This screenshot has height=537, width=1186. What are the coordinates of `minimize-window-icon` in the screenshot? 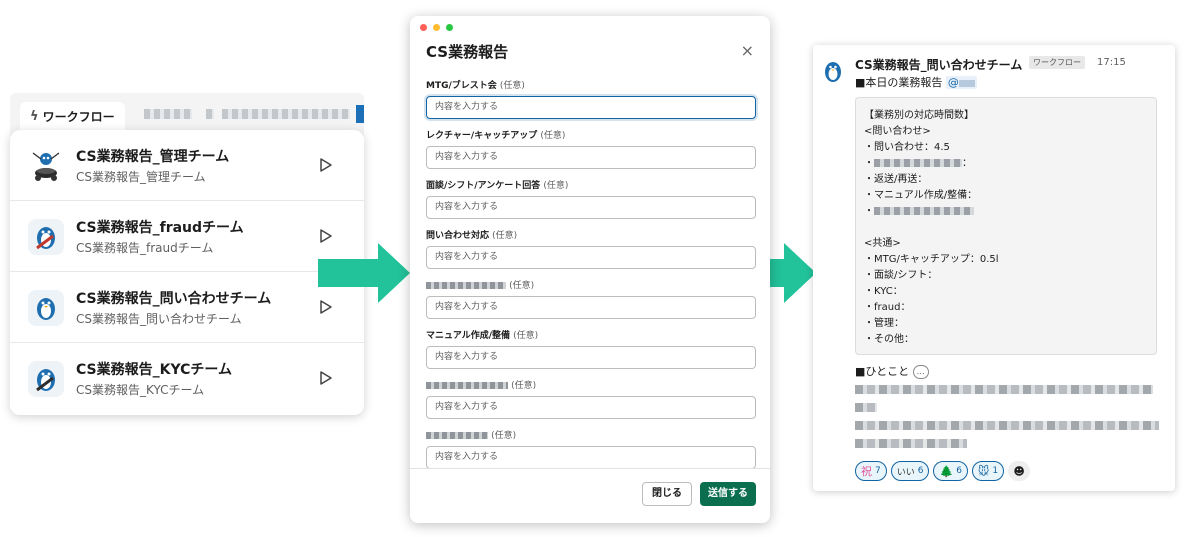 It's located at (436, 27).